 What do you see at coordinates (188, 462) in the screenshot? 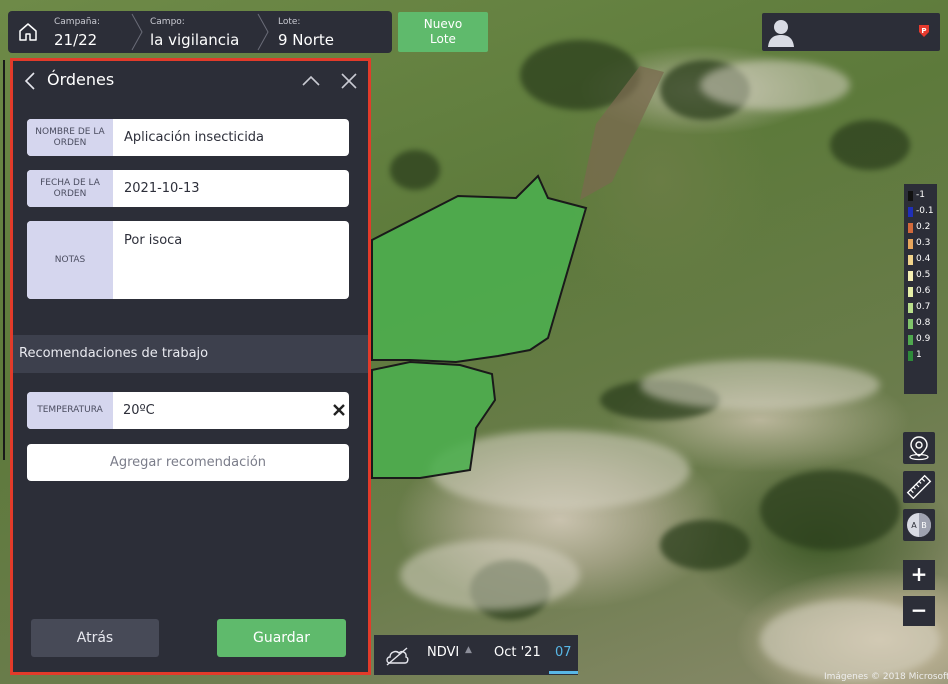
I see `add-recommendation-button: Agregar recomendación` at bounding box center [188, 462].